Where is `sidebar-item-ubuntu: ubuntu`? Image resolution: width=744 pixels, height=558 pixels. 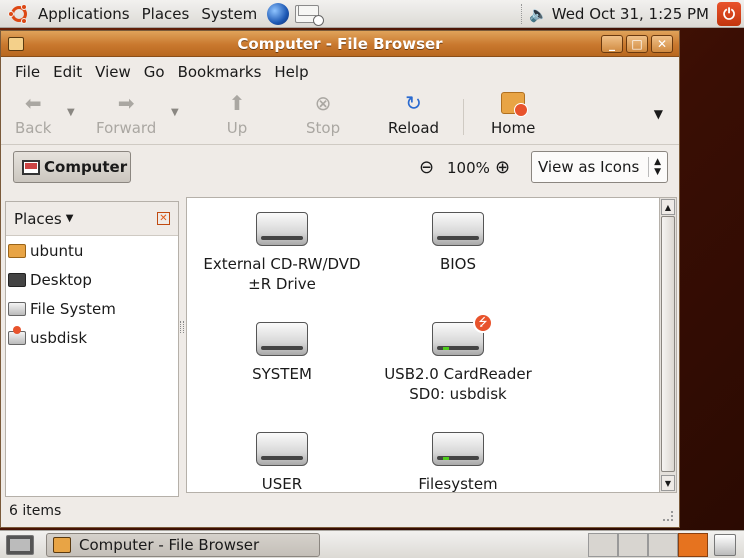
sidebar-item-ubuntu: ubuntu is located at coordinates (92, 250).